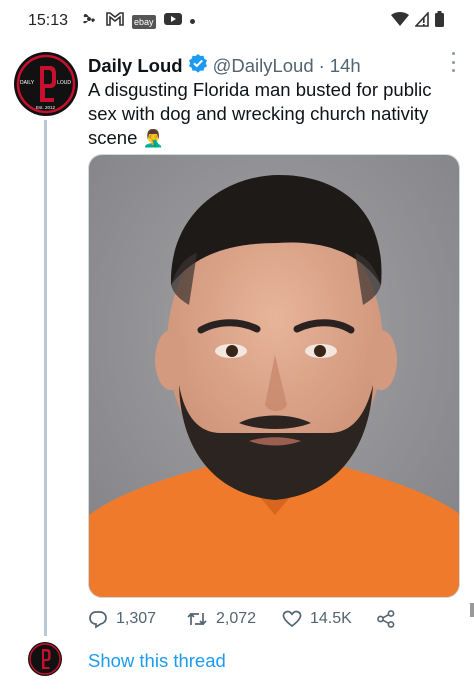 This screenshot has width=474, height=693. I want to click on youtube-icon, so click(172, 21).